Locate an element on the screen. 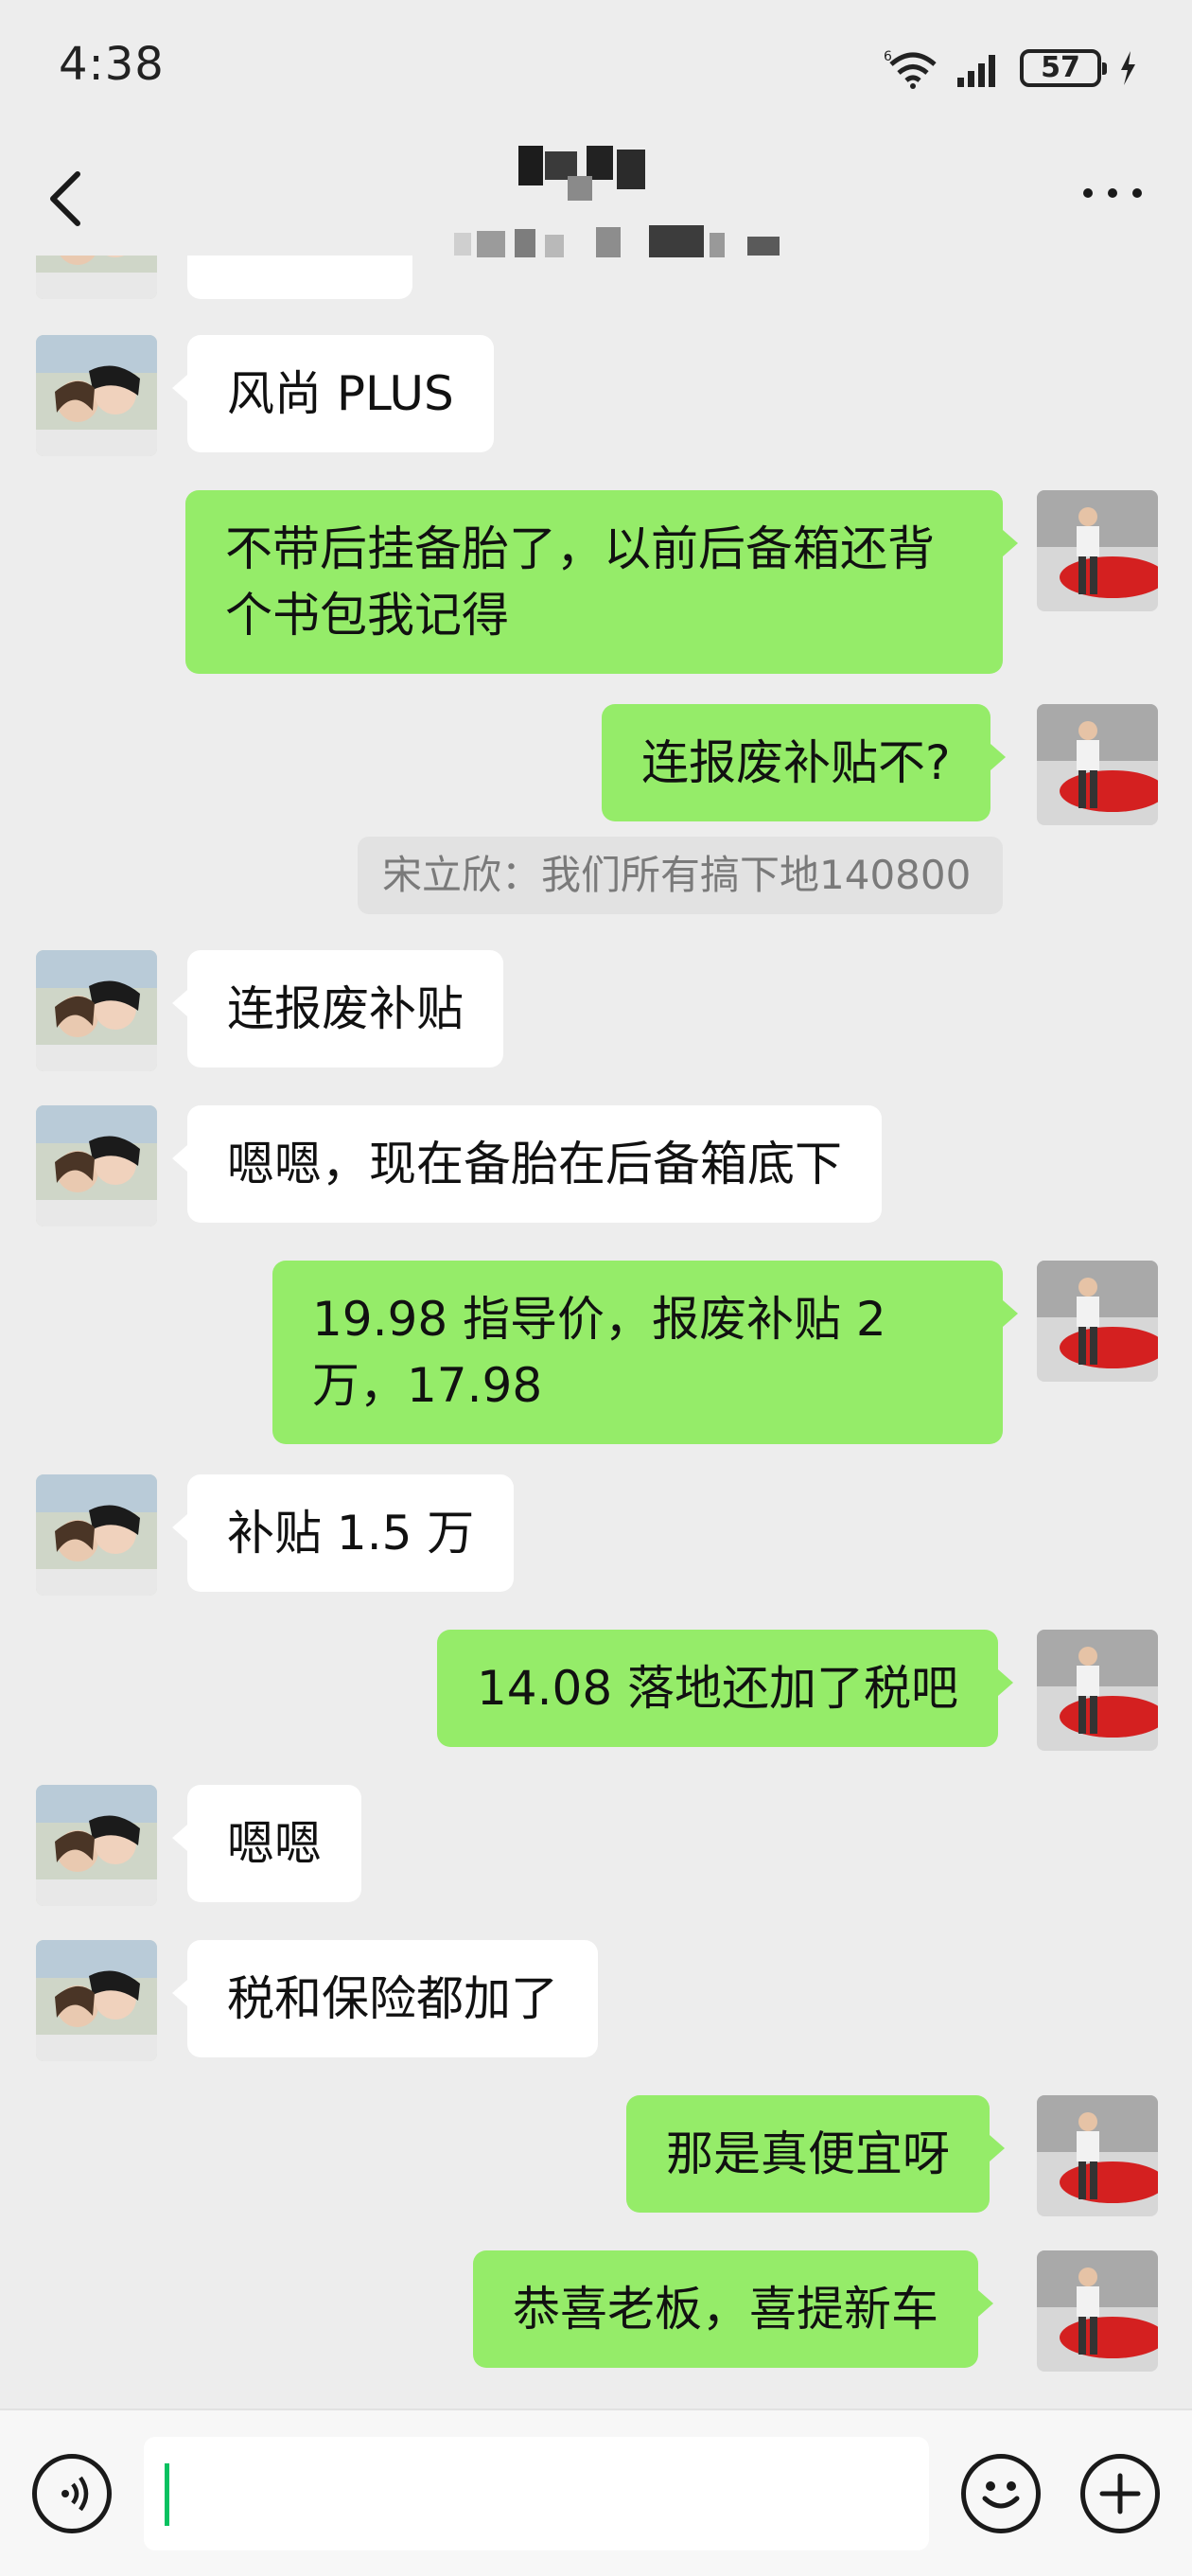 This screenshot has width=1192, height=2576. emoji-glyph is located at coordinates (1001, 2495).